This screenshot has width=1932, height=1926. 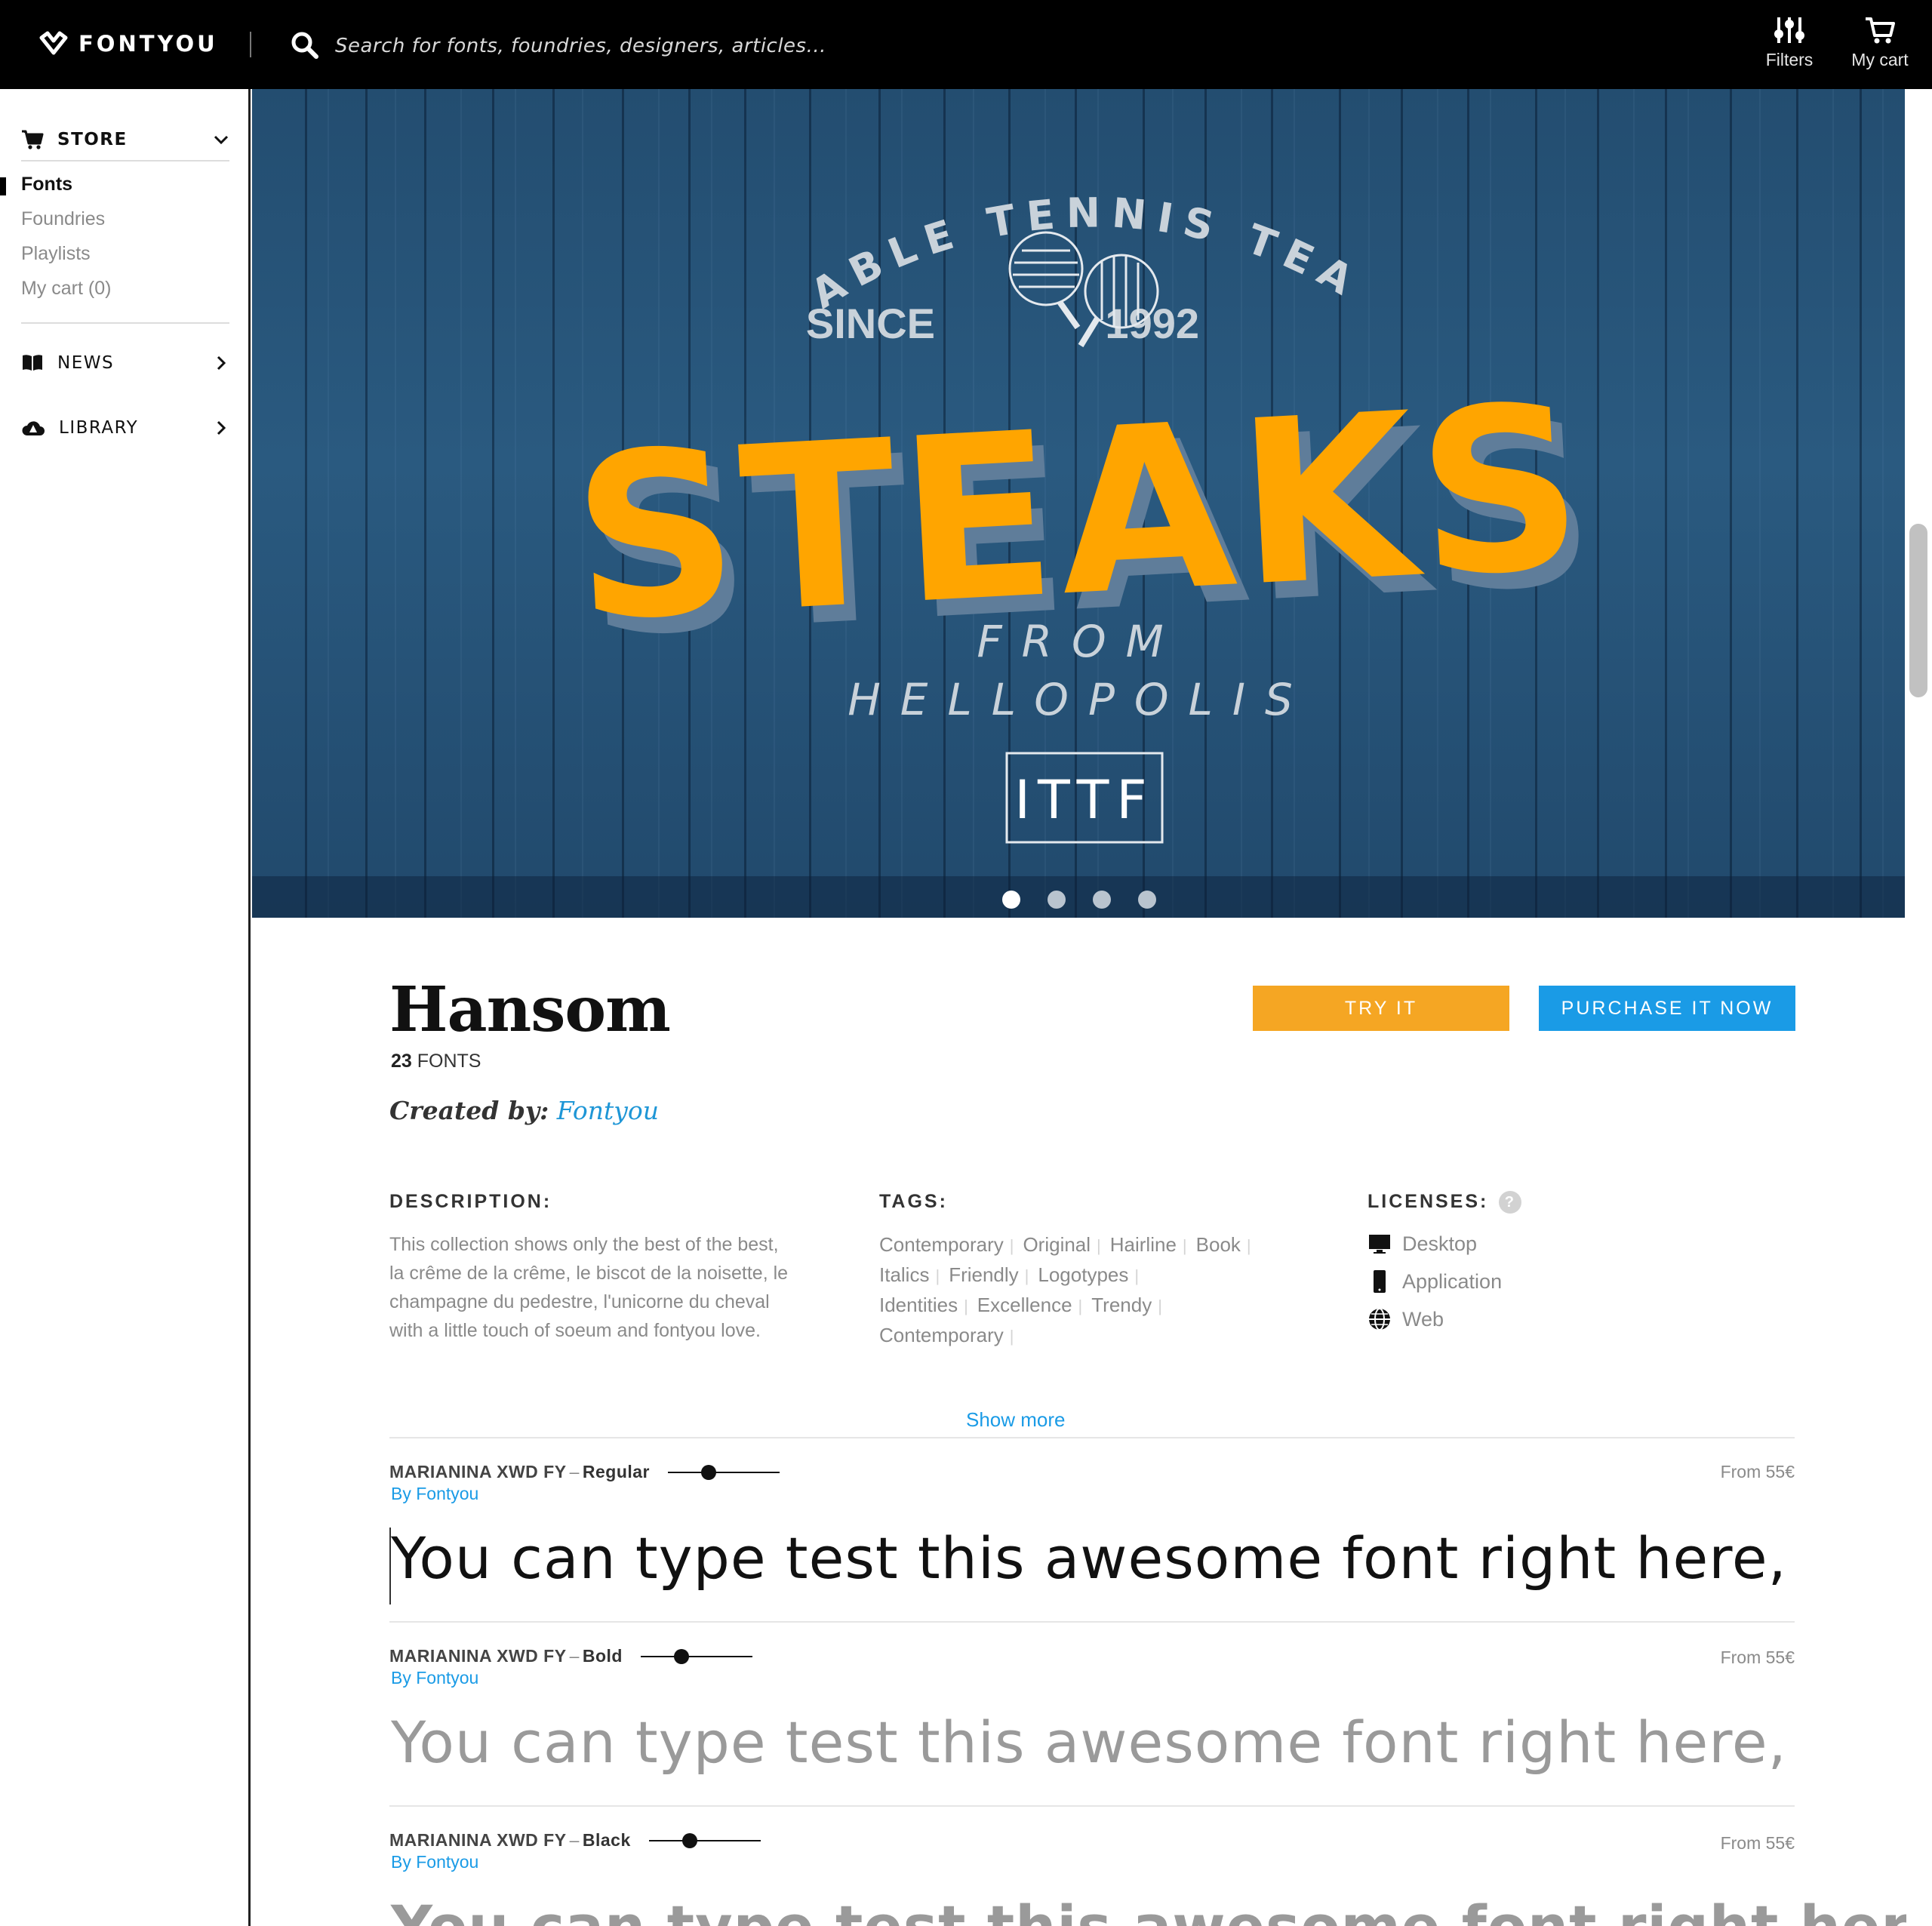 I want to click on phone-icon, so click(x=1380, y=1281).